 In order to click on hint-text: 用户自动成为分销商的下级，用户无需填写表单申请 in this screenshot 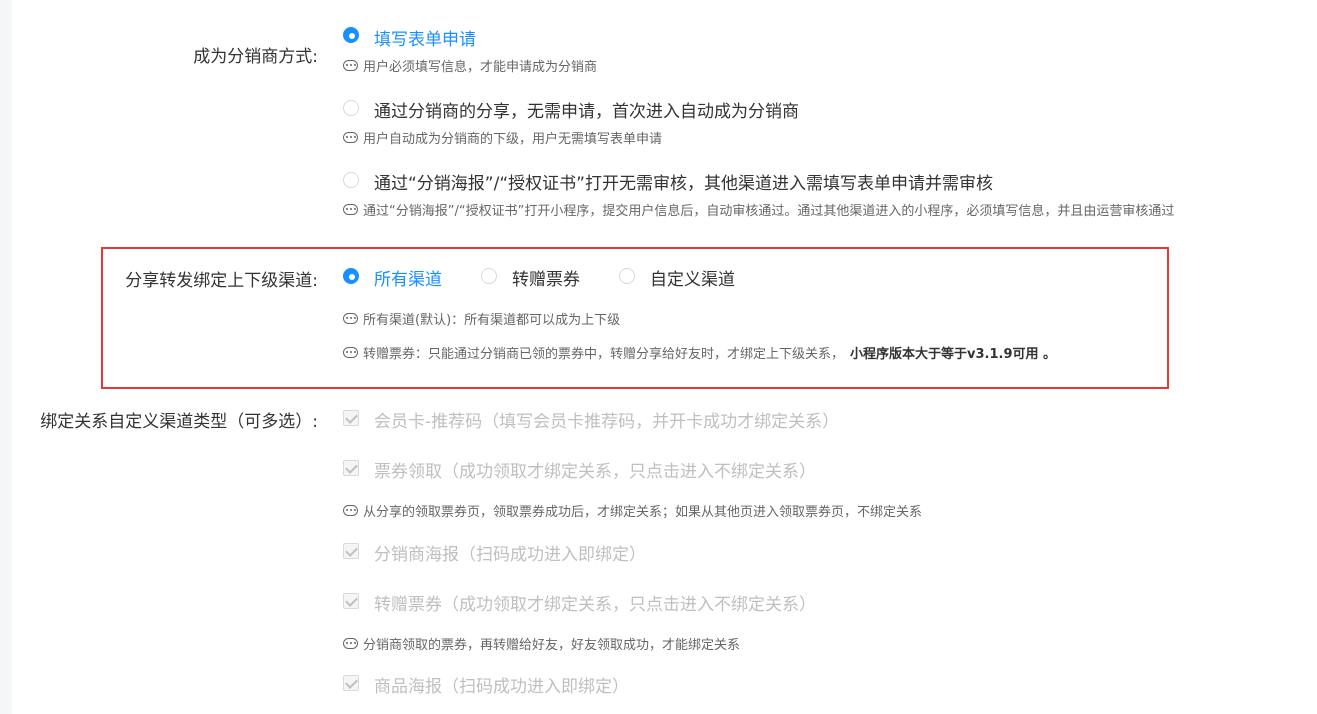, I will do `click(513, 139)`.